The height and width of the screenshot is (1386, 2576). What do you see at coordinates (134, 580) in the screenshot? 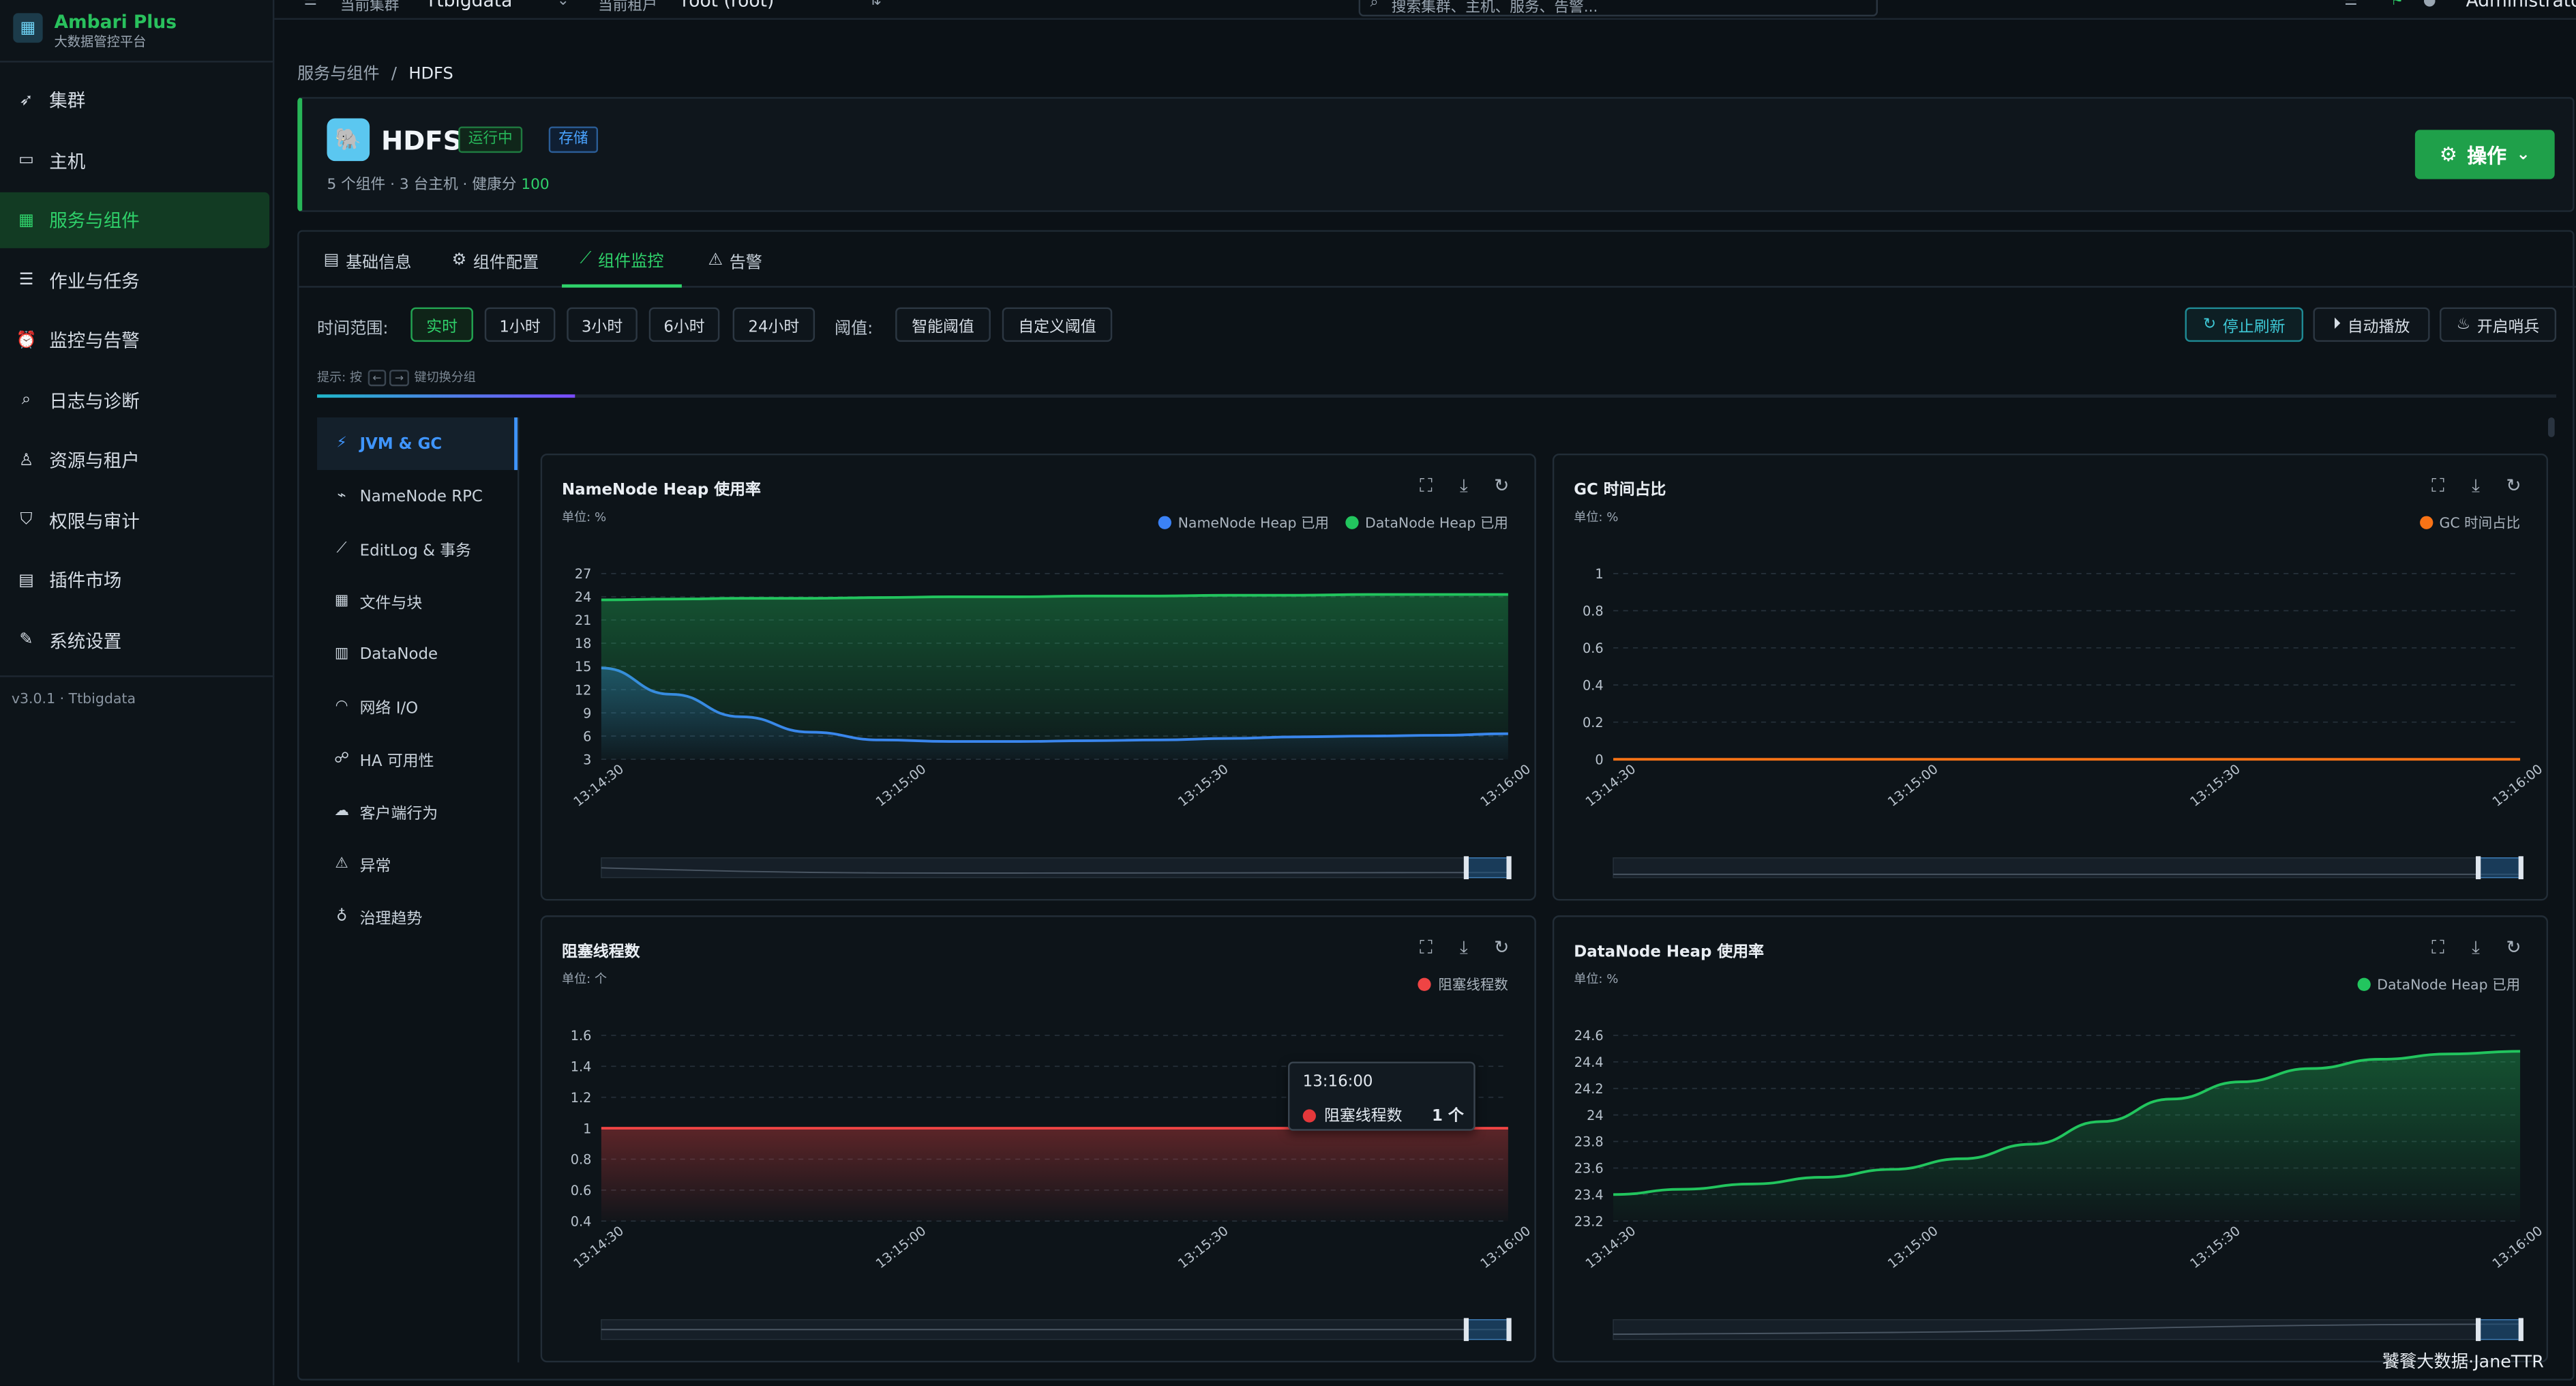
I see `sidebar-item-plugins: ▤ 插件市场` at bounding box center [134, 580].